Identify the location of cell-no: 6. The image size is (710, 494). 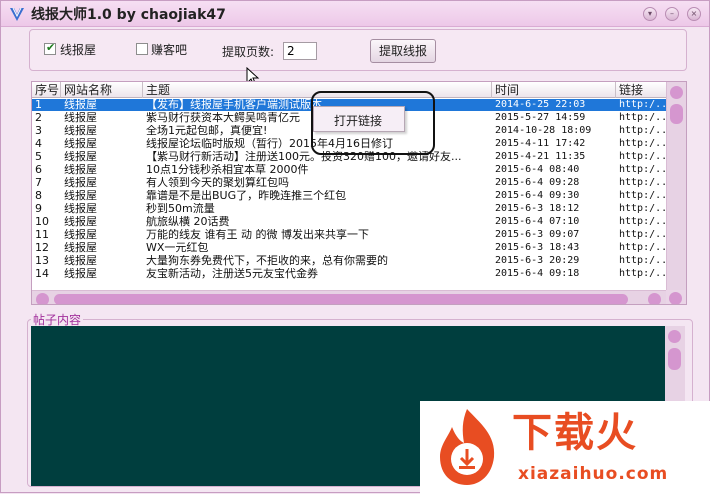
(38, 170).